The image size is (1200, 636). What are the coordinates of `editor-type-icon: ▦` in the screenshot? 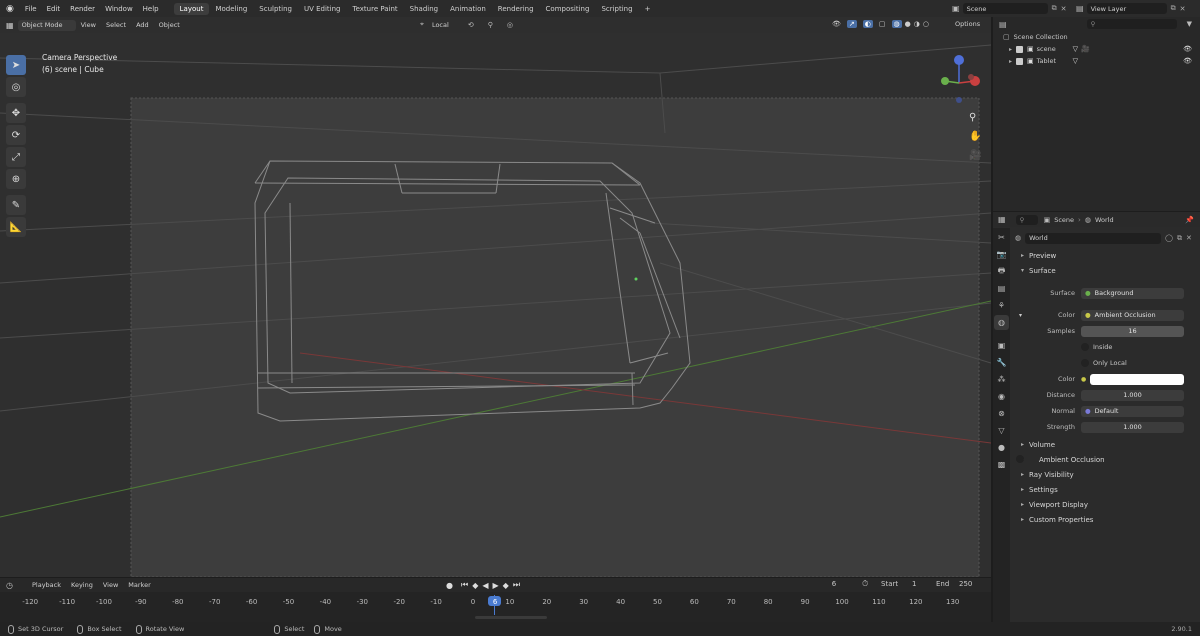 It's located at (1002, 219).